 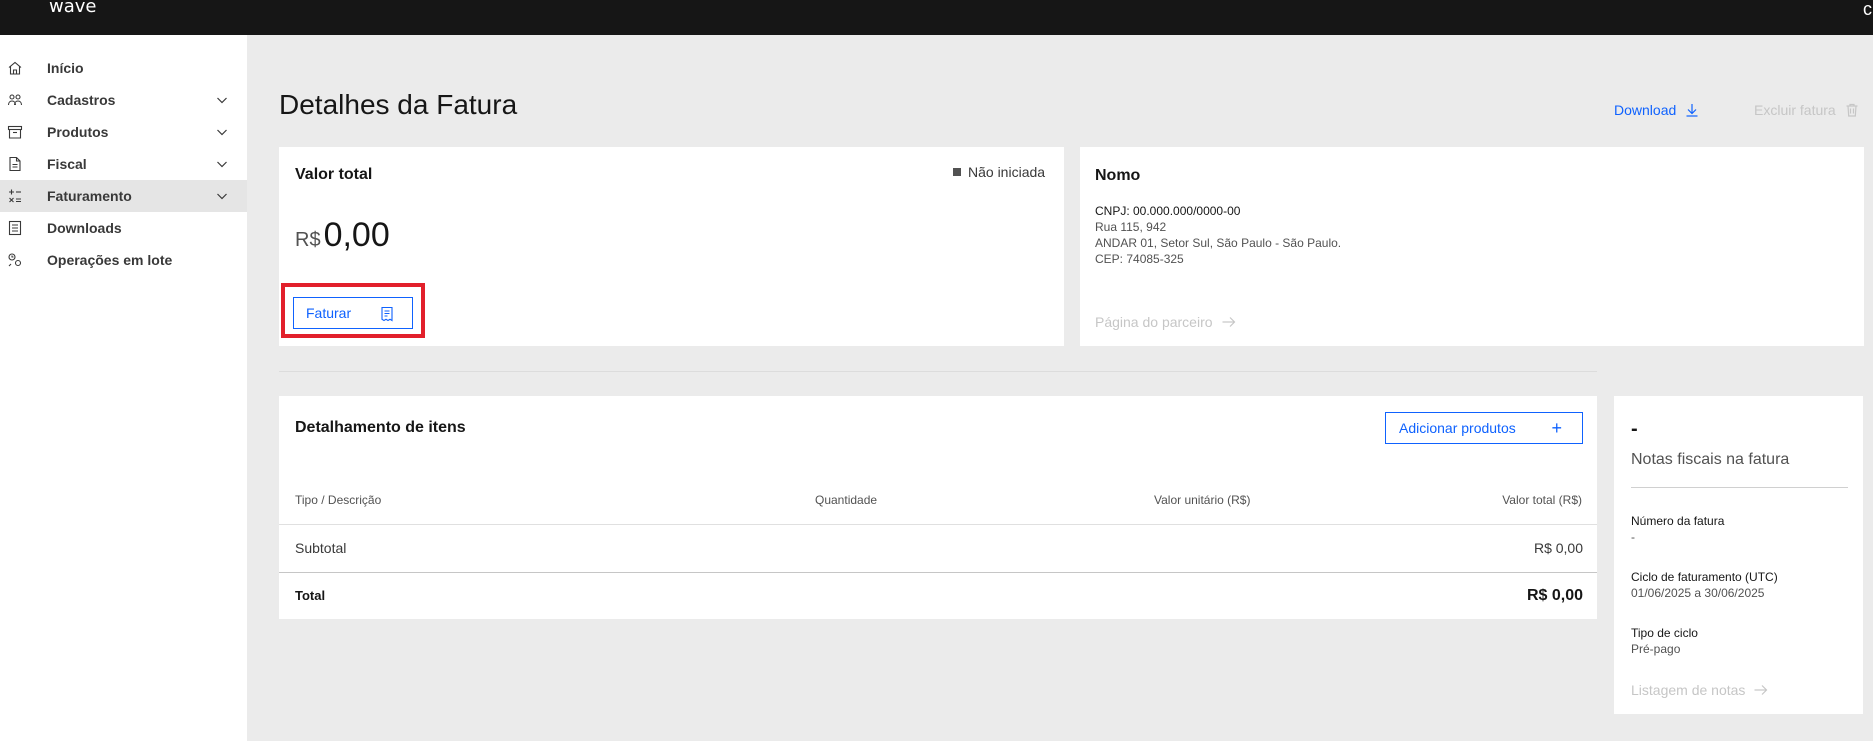 I want to click on total-label: Total, so click(x=310, y=595).